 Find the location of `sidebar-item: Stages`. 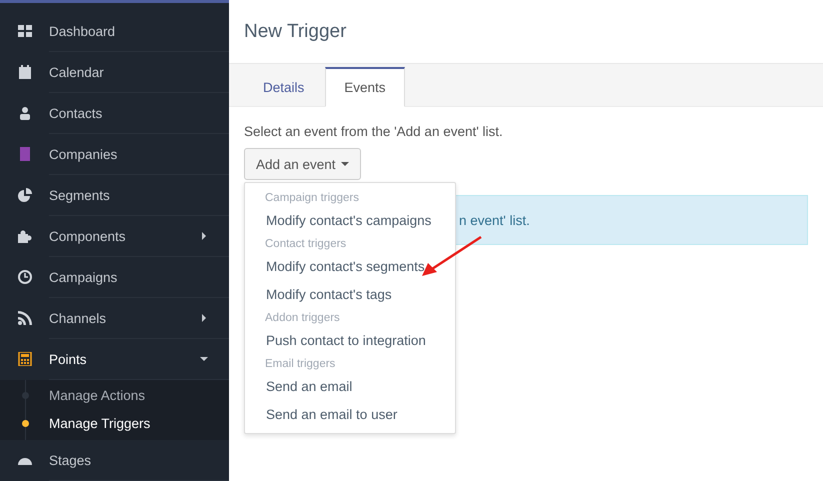

sidebar-item: Stages is located at coordinates (114, 460).